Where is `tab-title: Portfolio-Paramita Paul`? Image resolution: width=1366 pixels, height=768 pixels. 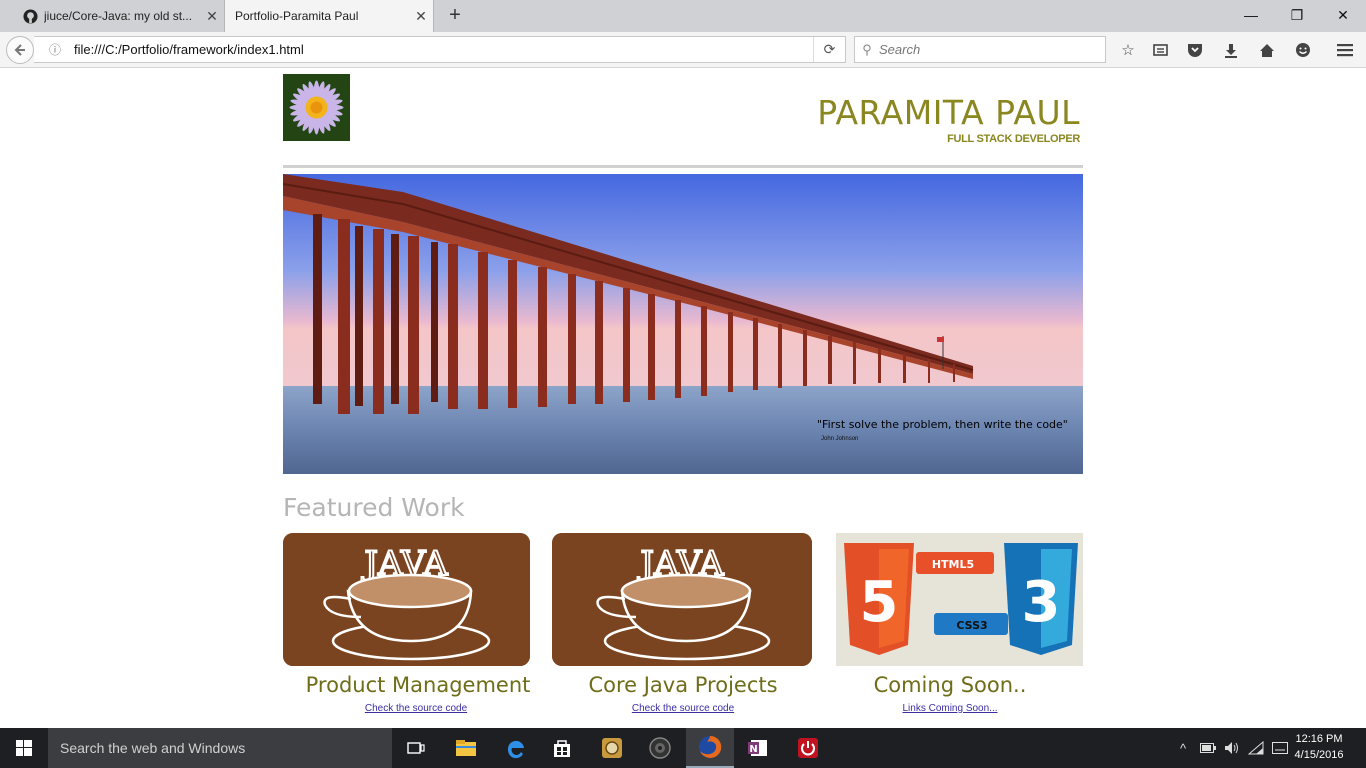 tab-title: Portfolio-Paramita Paul is located at coordinates (297, 16).